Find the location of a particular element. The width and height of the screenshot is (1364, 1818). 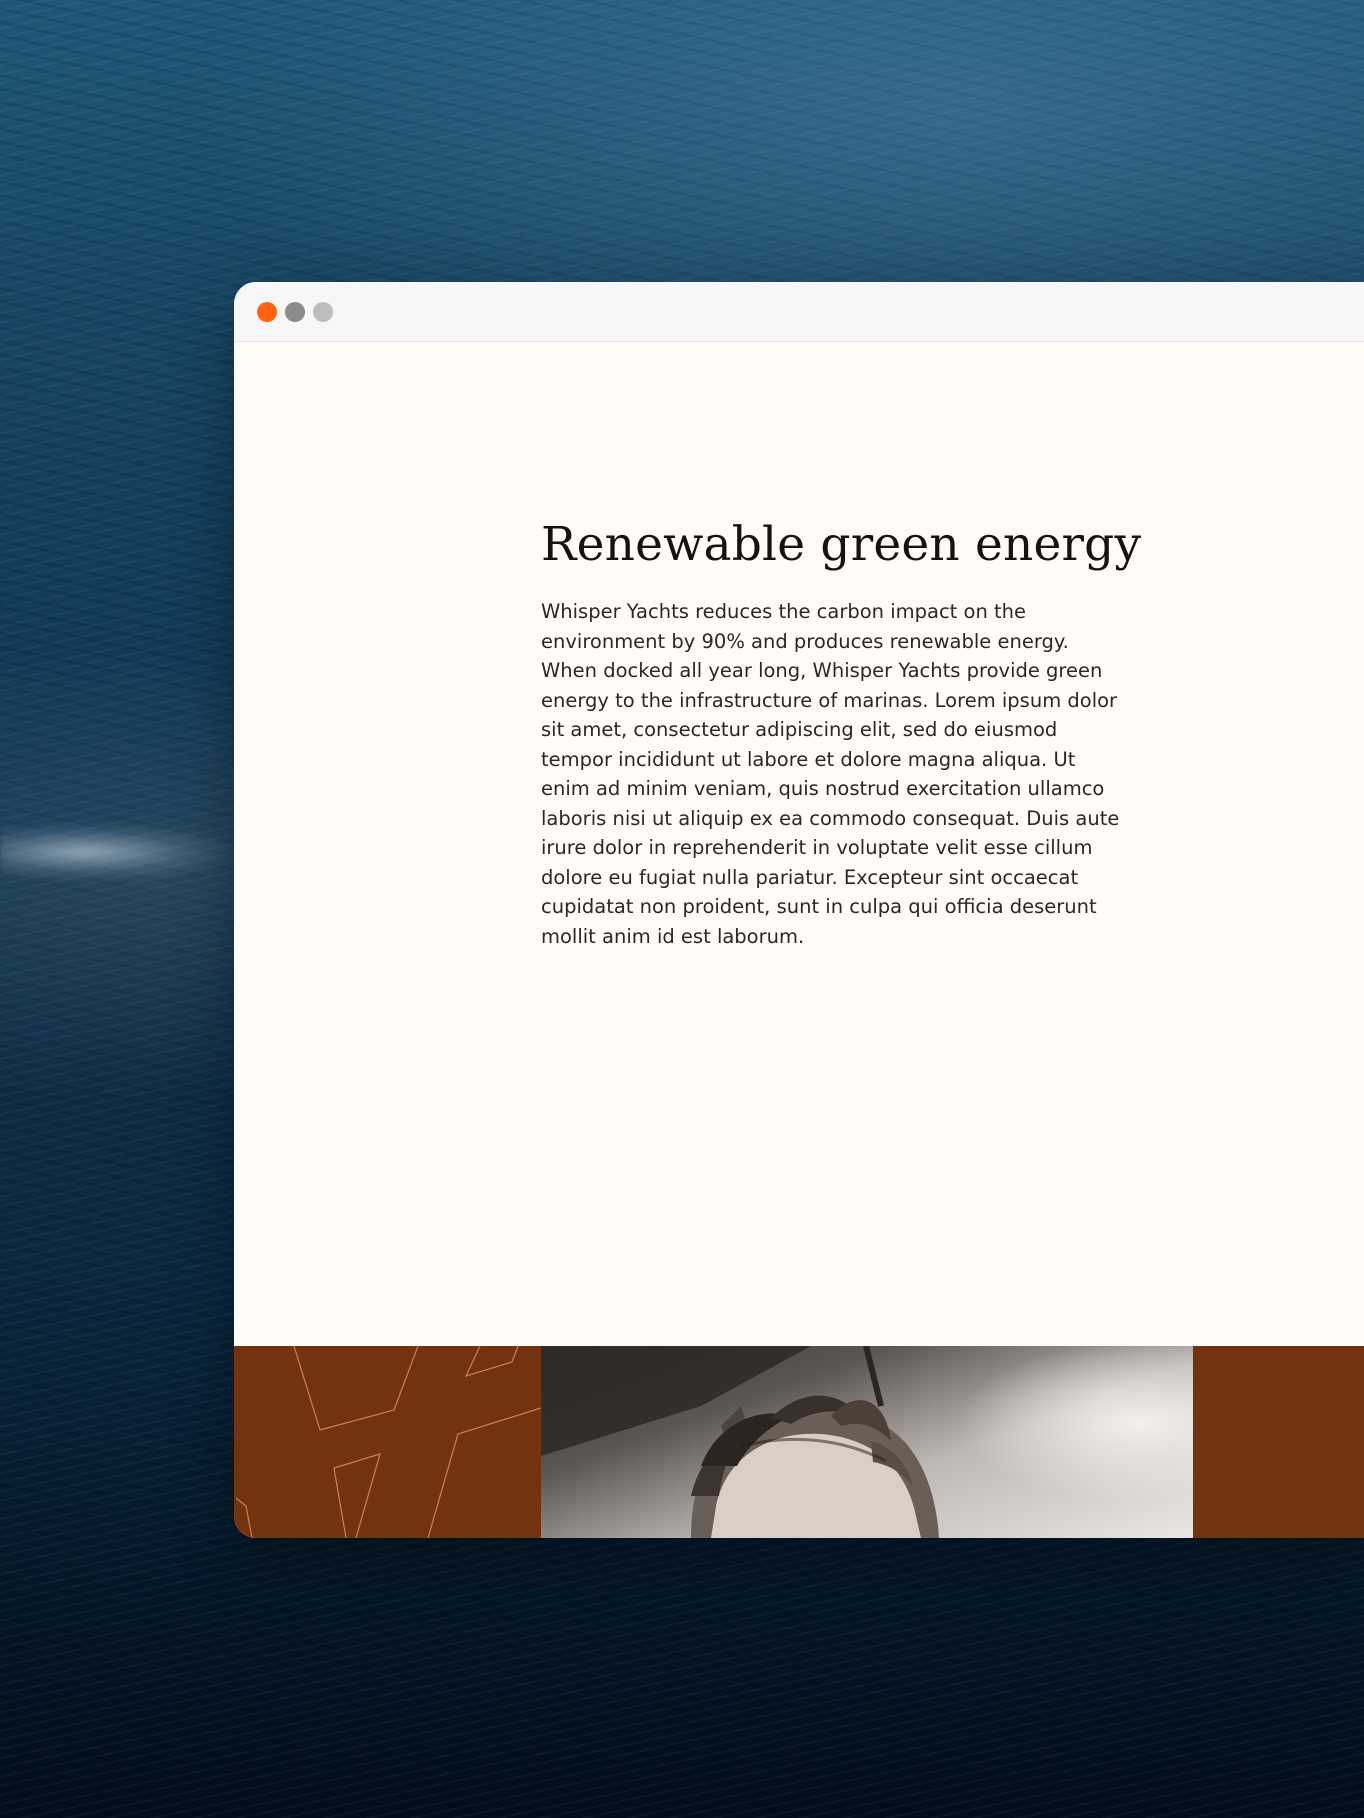

window-minimize-button is located at coordinates (295, 312).